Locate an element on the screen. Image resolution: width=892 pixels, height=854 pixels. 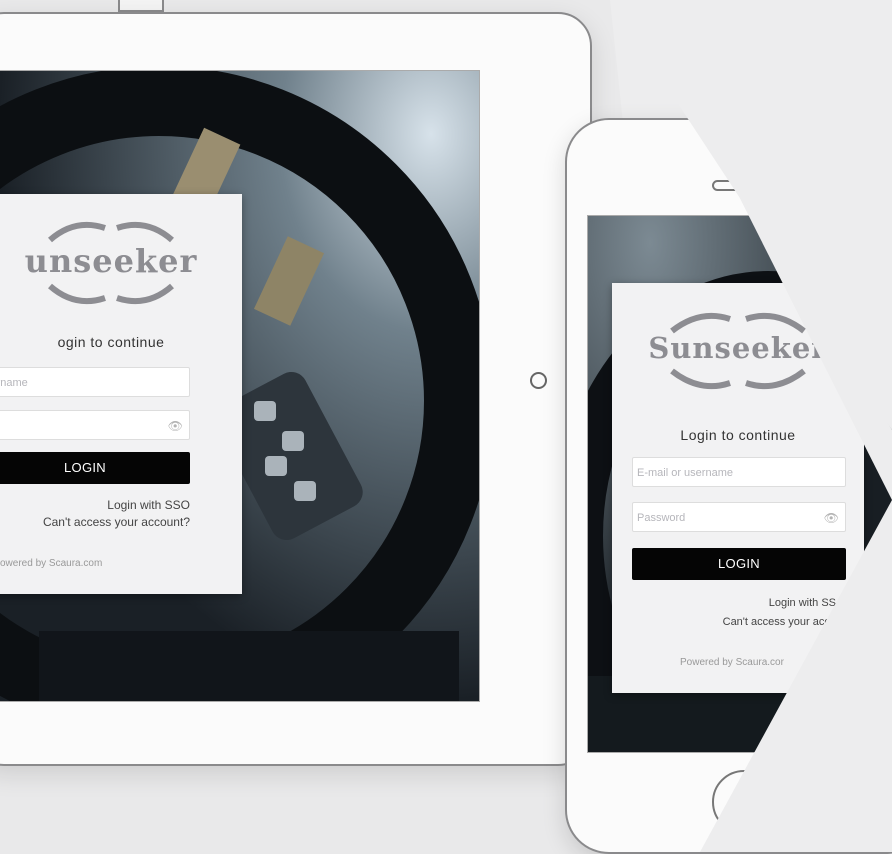
phone-home-button is located at coordinates (744, 802).